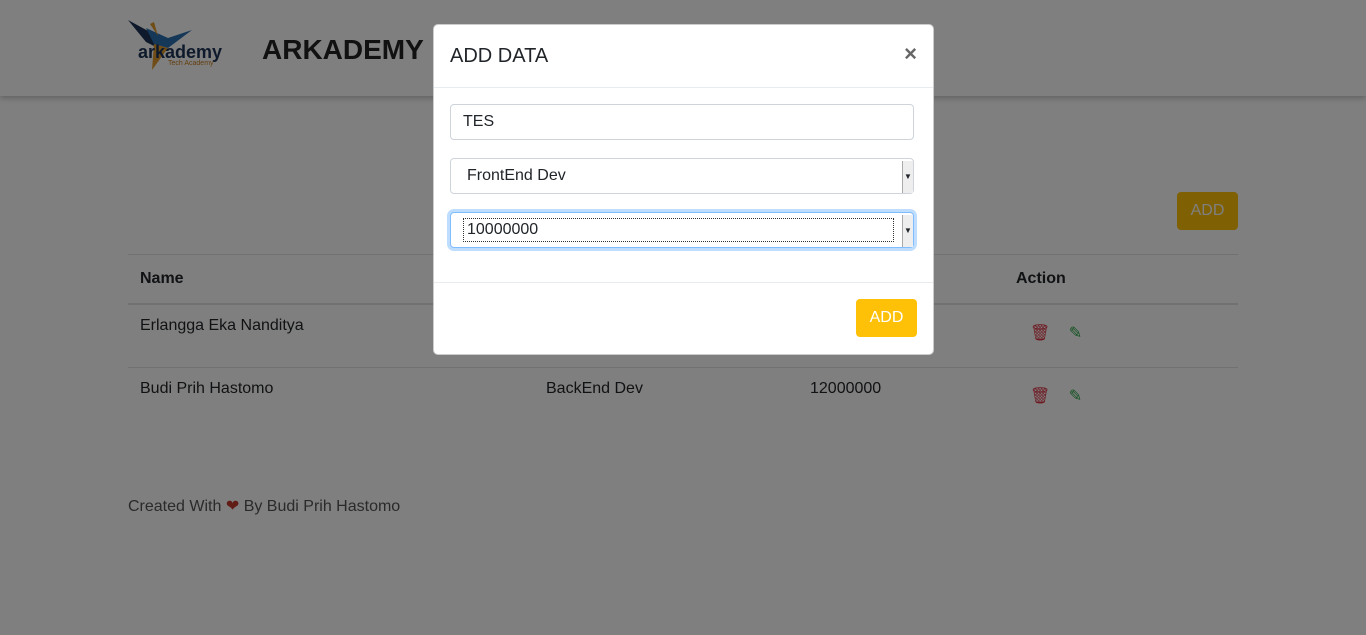 This screenshot has height=635, width=1366. Describe the element at coordinates (499, 56) in the screenshot. I see `modal-title: ADD DATA` at that location.